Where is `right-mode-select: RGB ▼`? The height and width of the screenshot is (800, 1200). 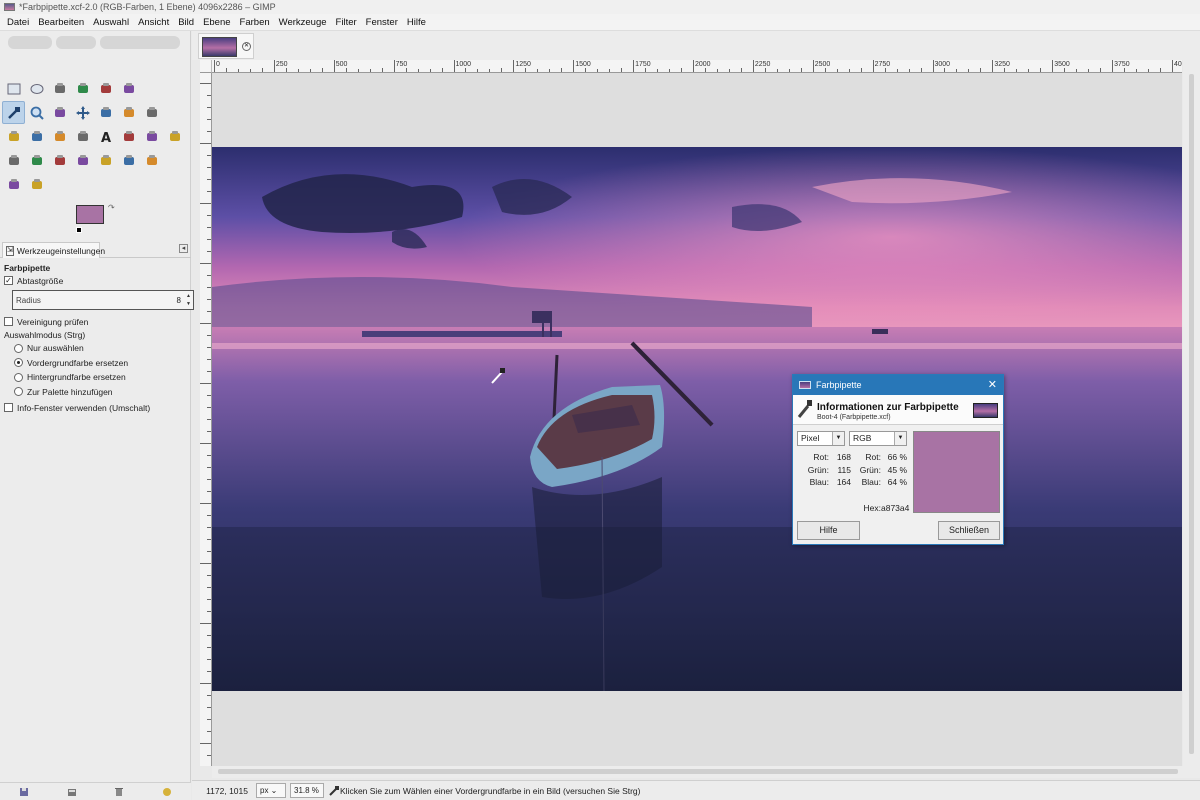
right-mode-select: RGB ▼ is located at coordinates (878, 438).